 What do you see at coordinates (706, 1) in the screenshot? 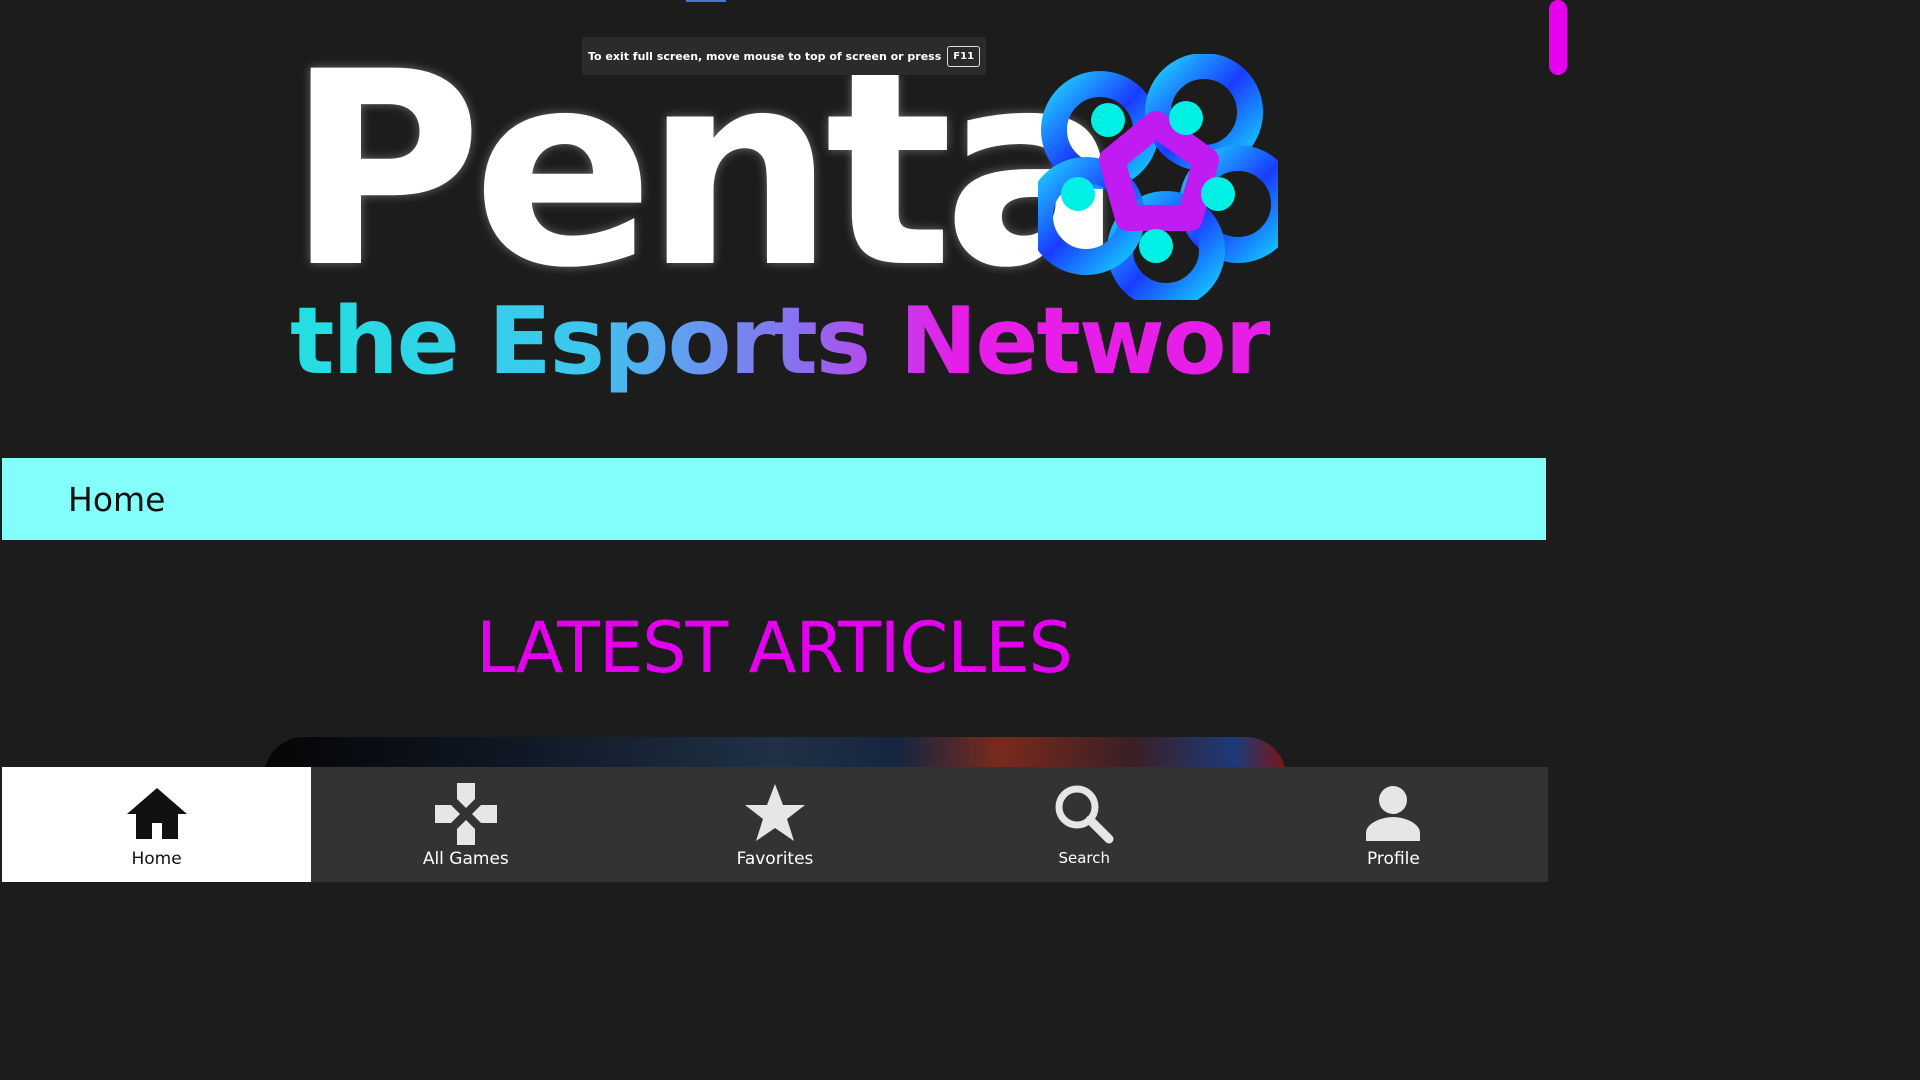
I see `browser-top-indicator` at bounding box center [706, 1].